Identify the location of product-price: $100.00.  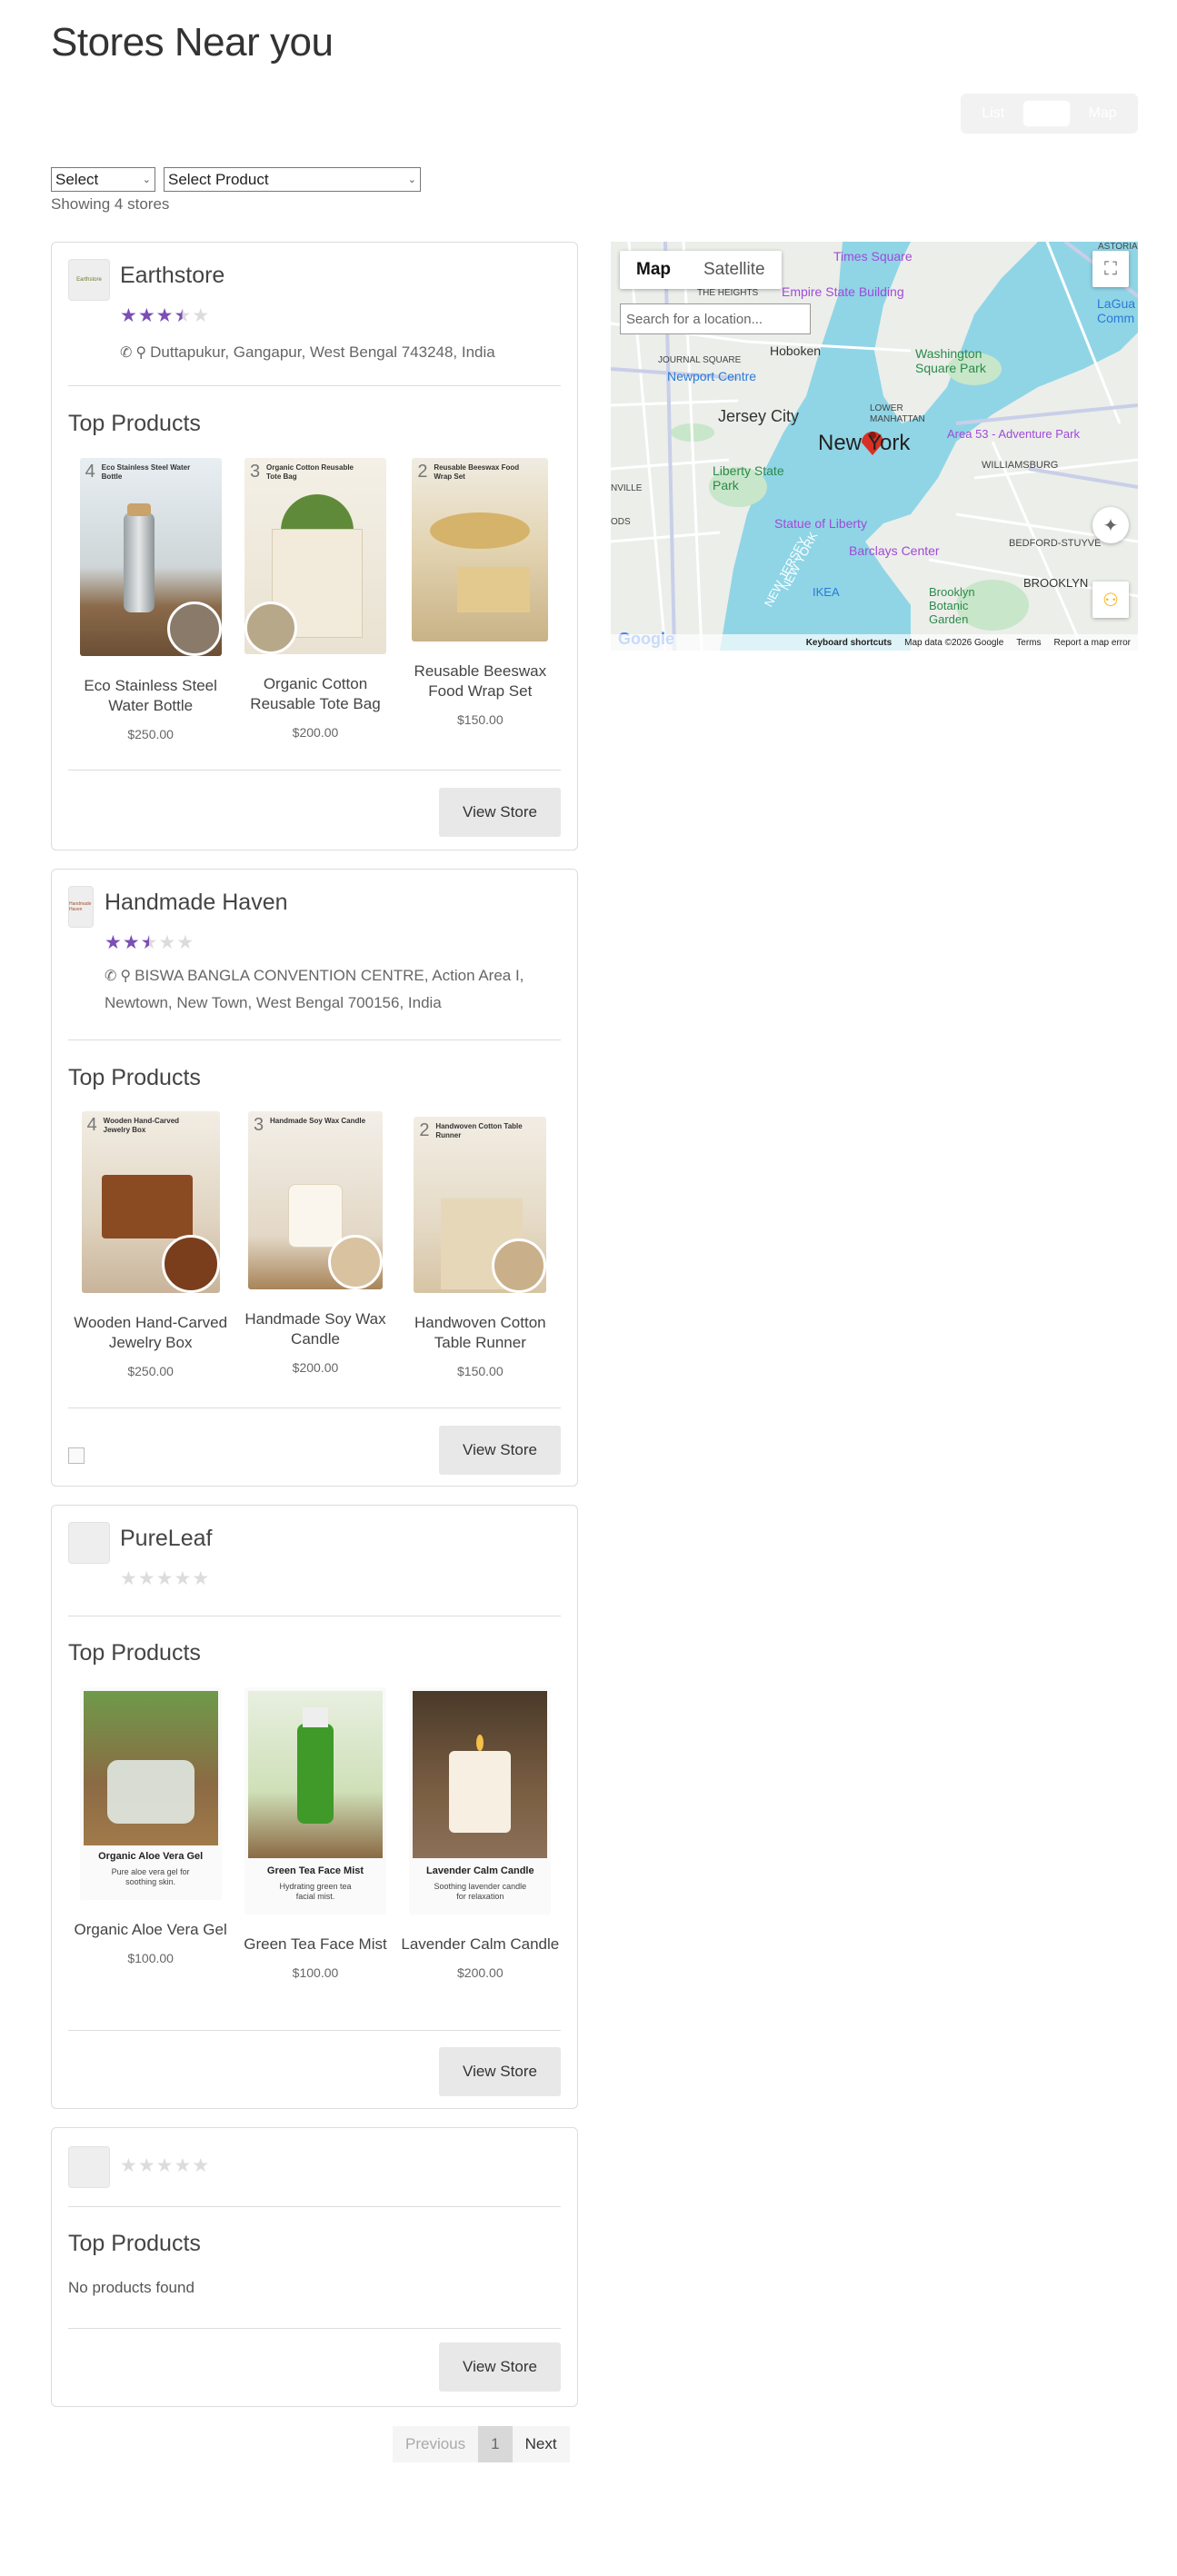
(315, 1973).